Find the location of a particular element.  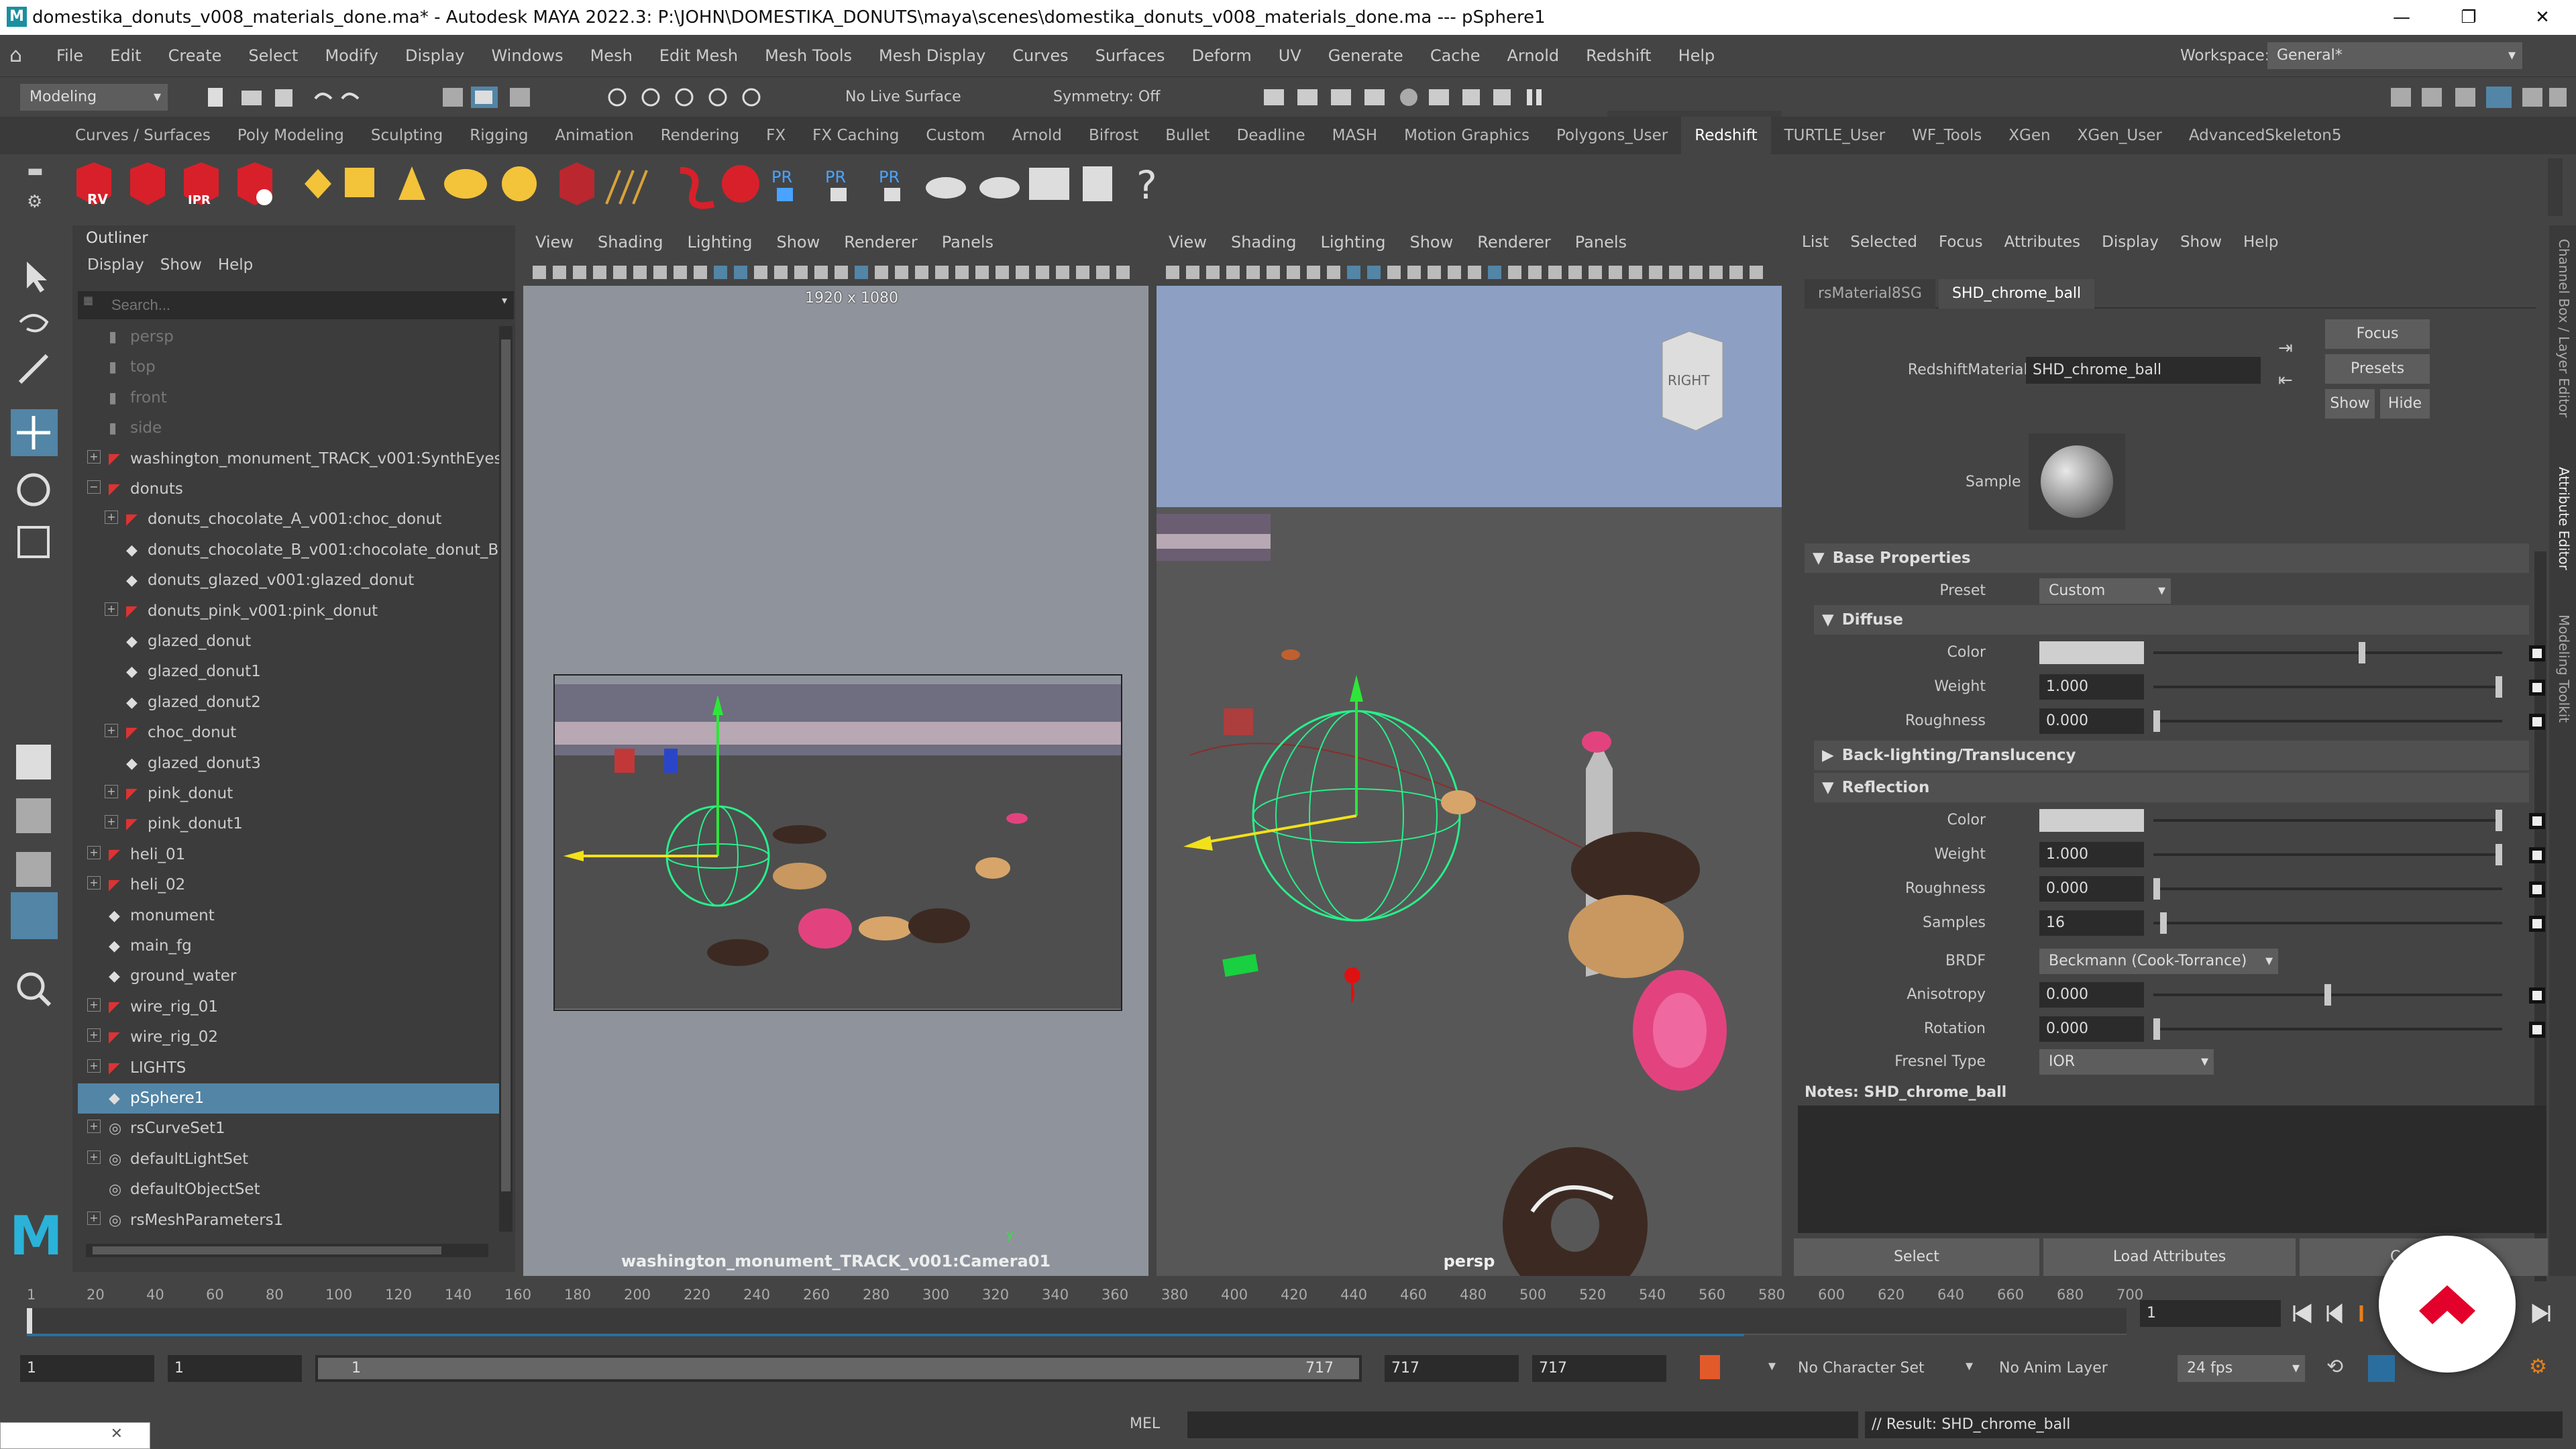

samples-slider is located at coordinates (2327, 923).